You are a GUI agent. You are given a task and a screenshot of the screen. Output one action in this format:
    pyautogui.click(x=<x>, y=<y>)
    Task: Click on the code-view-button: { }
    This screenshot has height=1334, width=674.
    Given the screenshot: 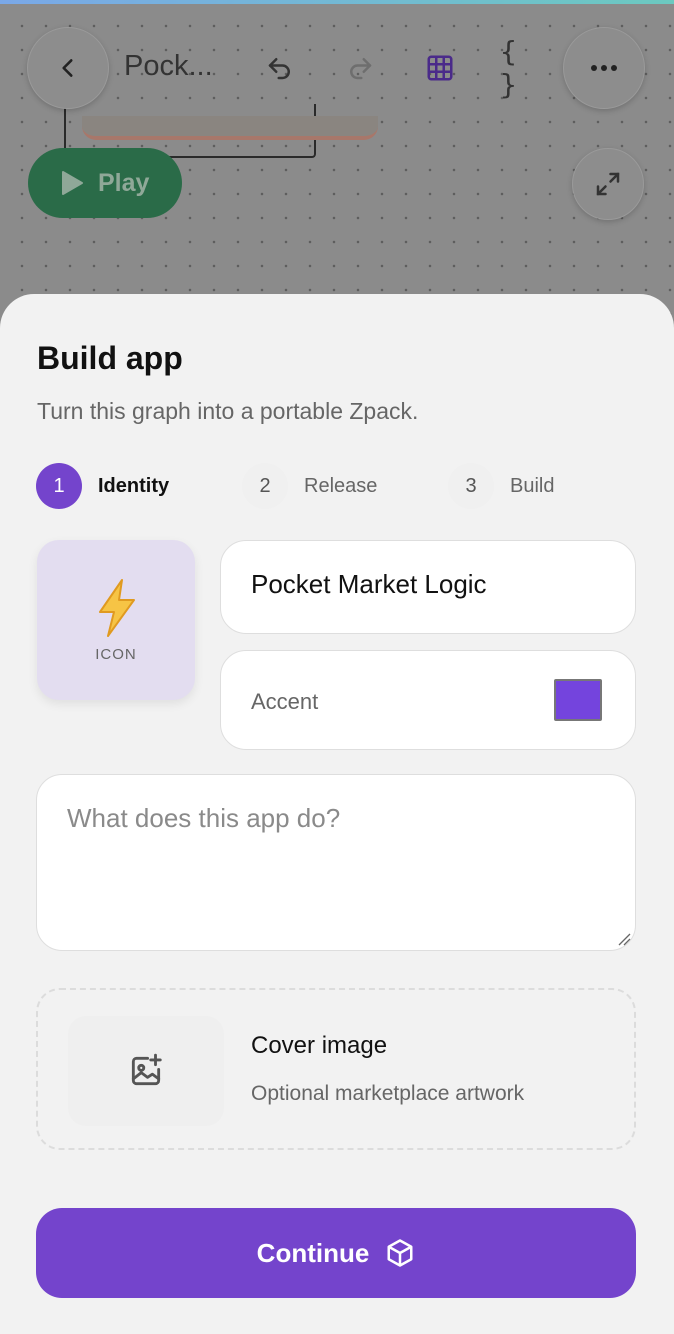 What is the action you would take?
    pyautogui.click(x=518, y=68)
    